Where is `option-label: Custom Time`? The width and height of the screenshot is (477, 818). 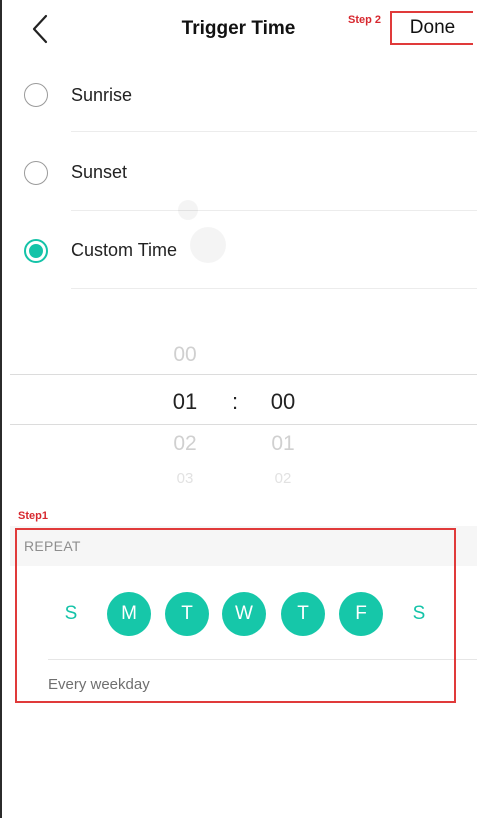 option-label: Custom Time is located at coordinates (124, 250).